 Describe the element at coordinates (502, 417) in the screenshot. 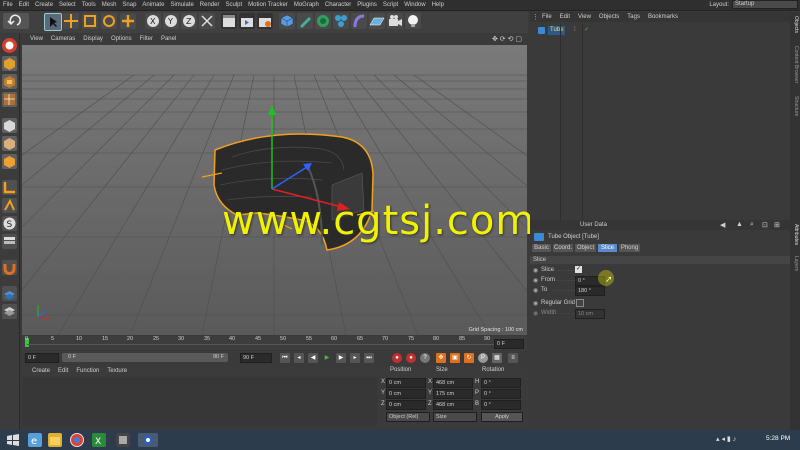

I see `apply-button: Apply` at that location.